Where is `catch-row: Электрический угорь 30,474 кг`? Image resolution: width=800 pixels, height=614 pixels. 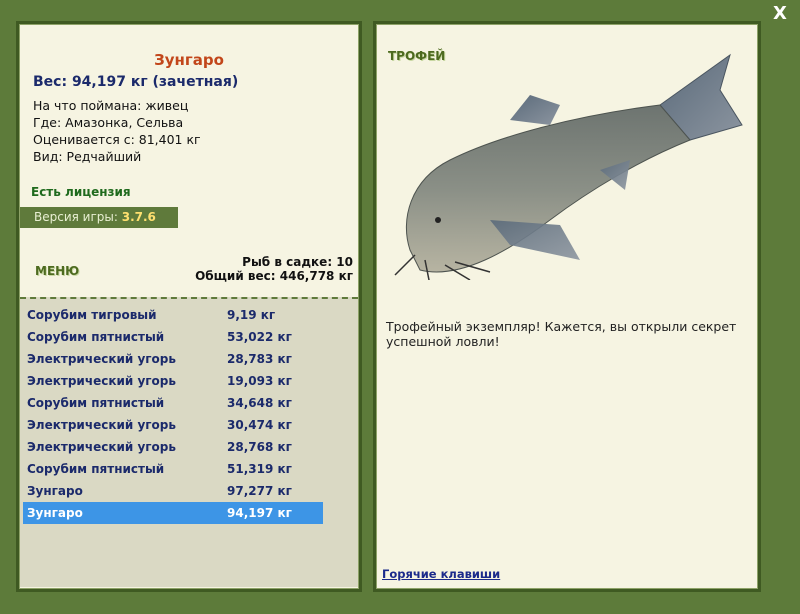 catch-row: Электрический угорь 30,474 кг is located at coordinates (173, 425).